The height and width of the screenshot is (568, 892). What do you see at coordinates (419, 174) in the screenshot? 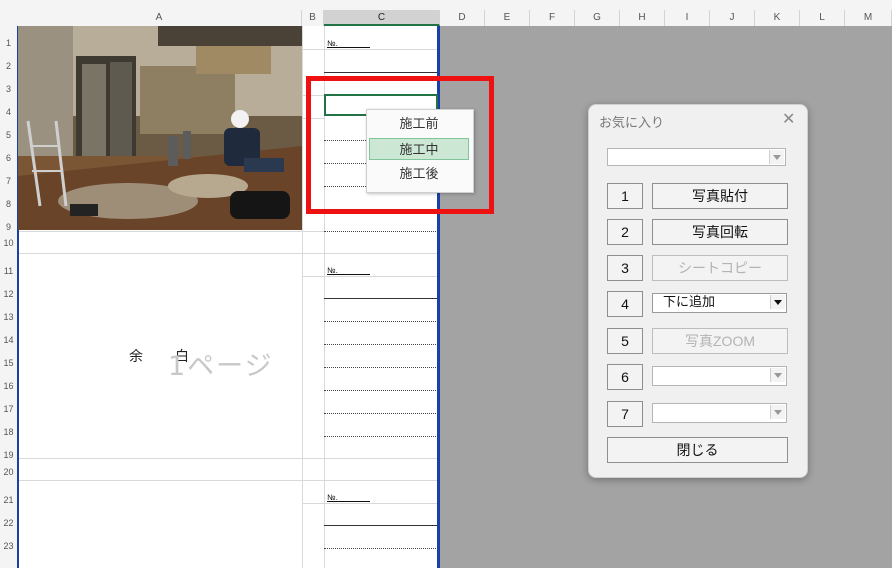
I see `status-option-after: 施工後` at bounding box center [419, 174].